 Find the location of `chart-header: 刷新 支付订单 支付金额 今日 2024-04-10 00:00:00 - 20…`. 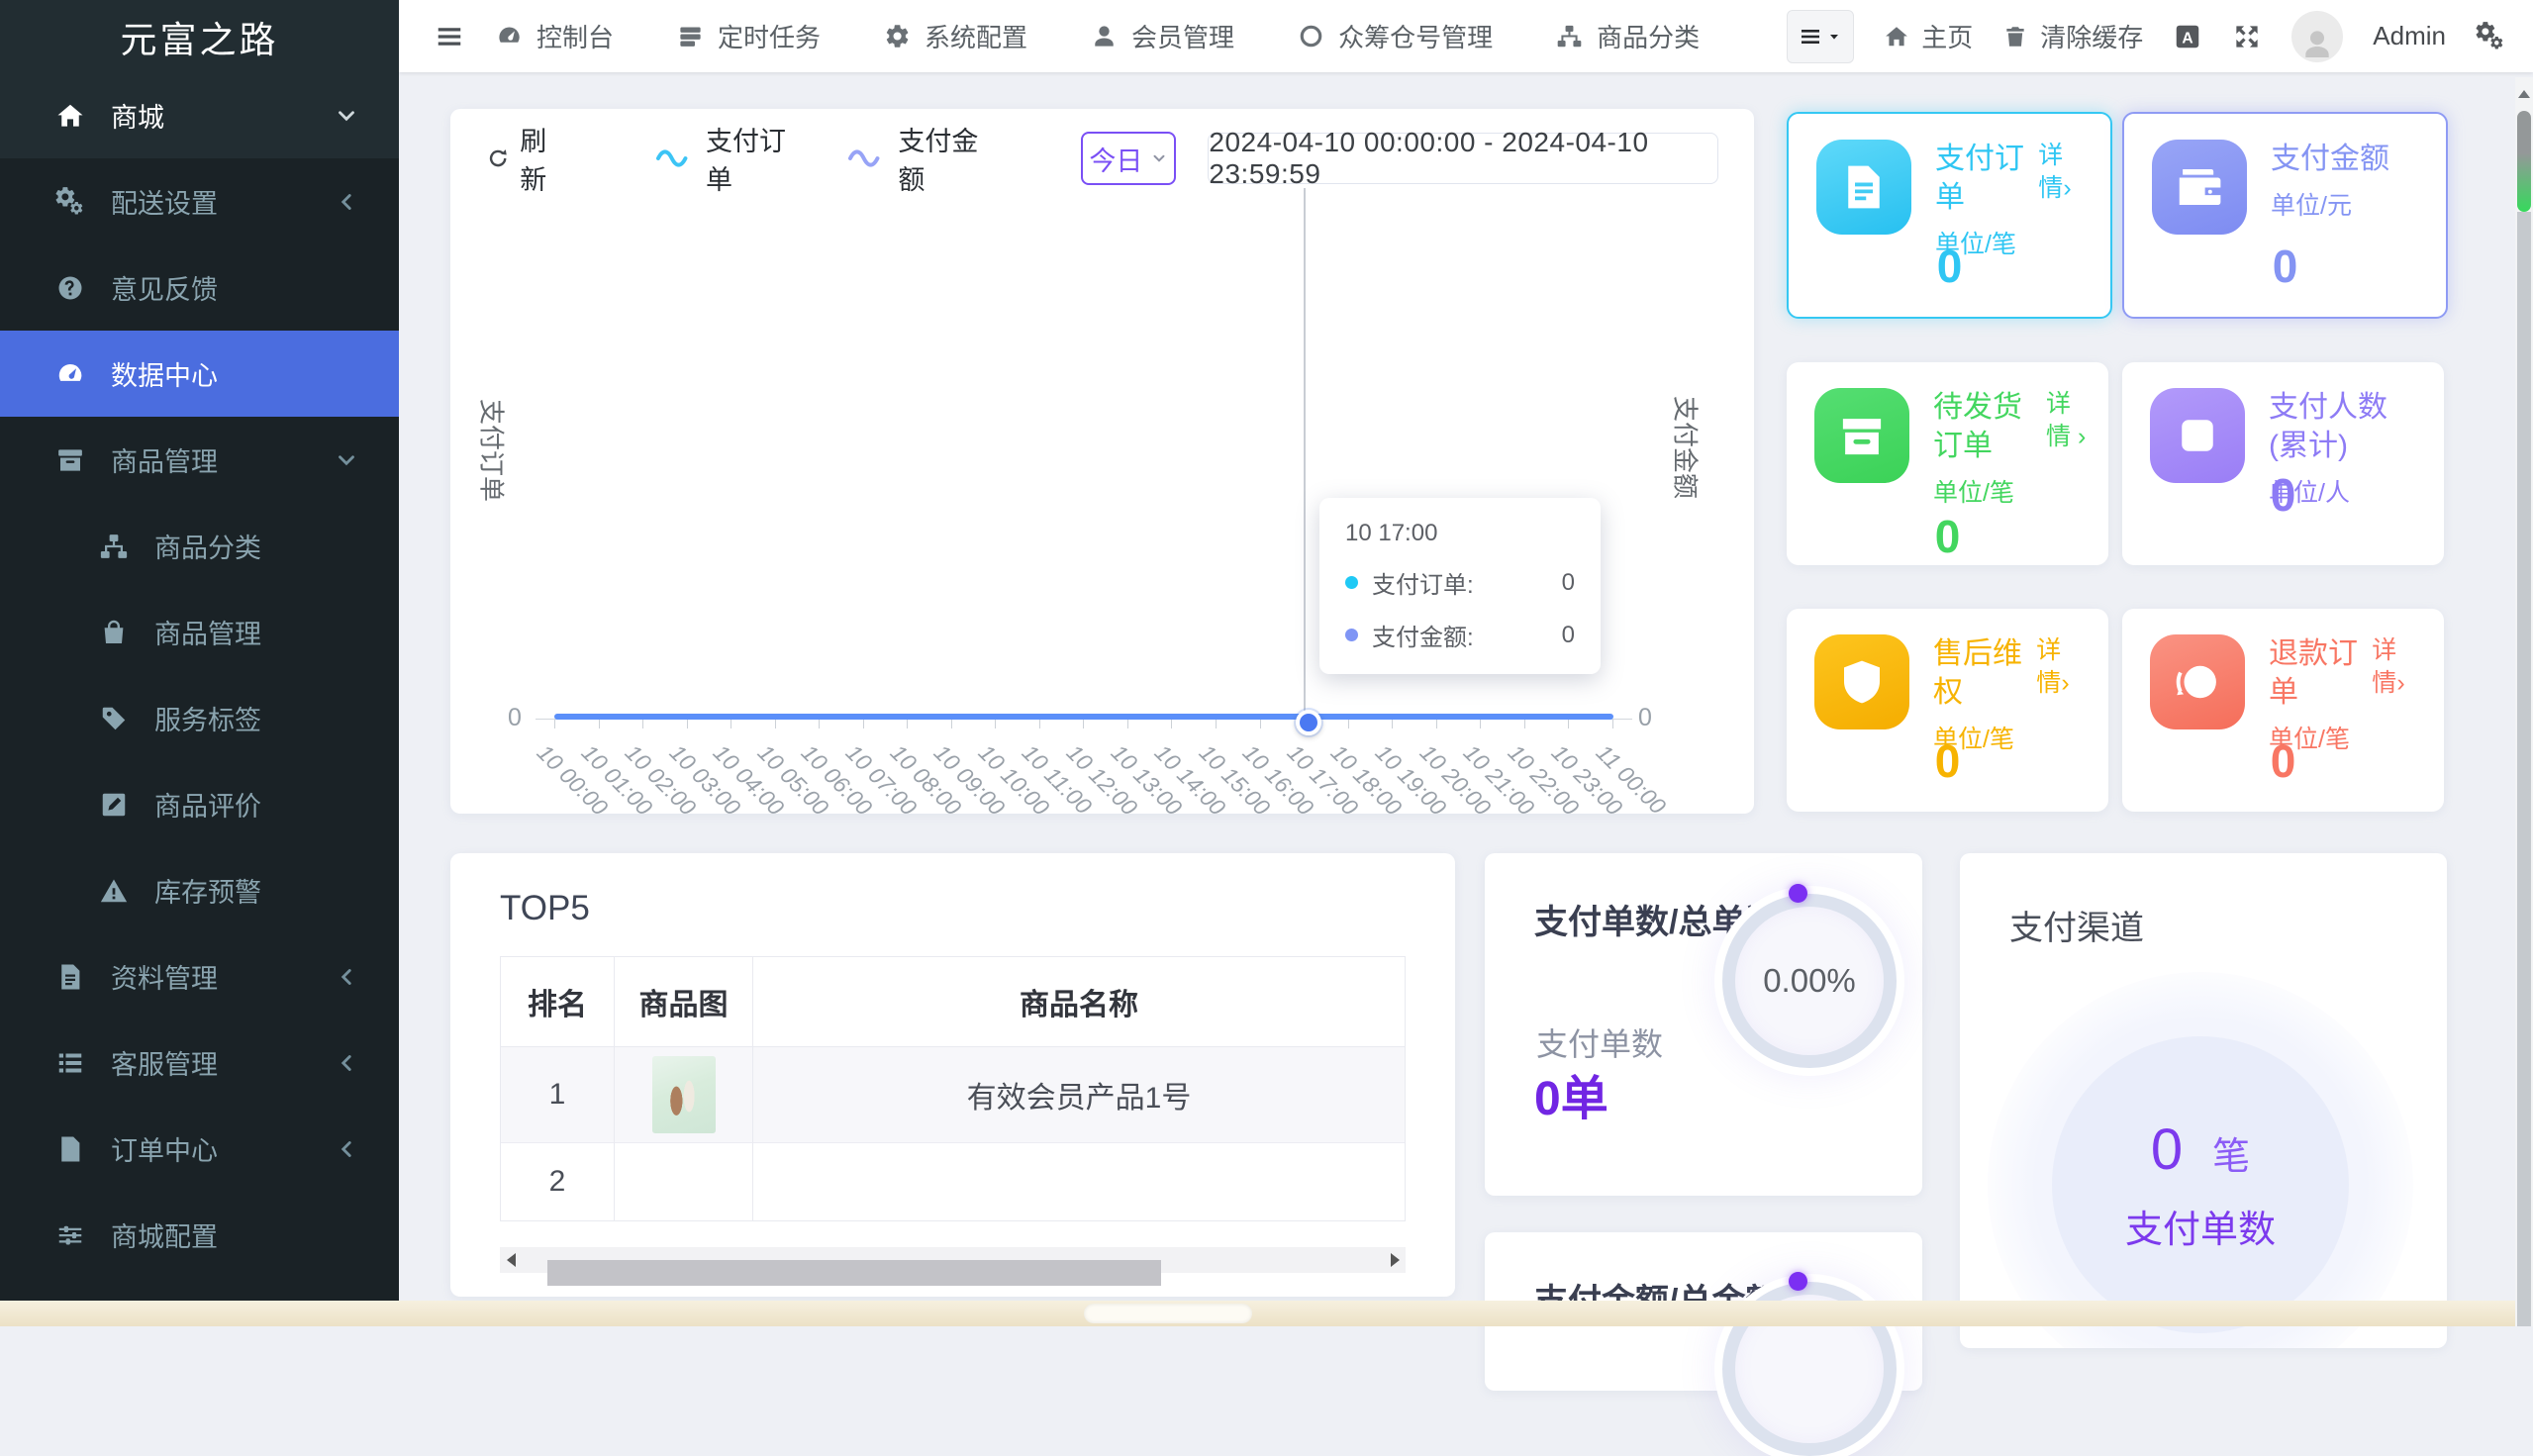

chart-header: 刷新 支付订单 支付金额 今日 2024-04-10 00:00:00 - 20… is located at coordinates (1102, 161).